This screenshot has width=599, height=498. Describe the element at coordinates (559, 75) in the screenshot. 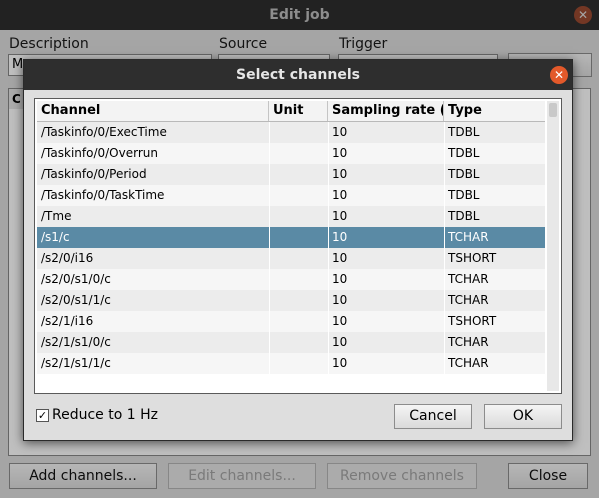

I see `close-icon: ✕` at that location.